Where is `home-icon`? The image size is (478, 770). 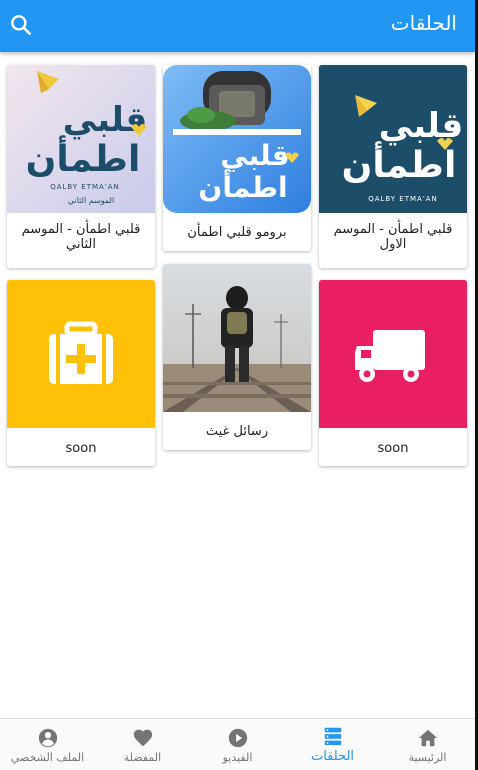
home-icon is located at coordinates (427, 738).